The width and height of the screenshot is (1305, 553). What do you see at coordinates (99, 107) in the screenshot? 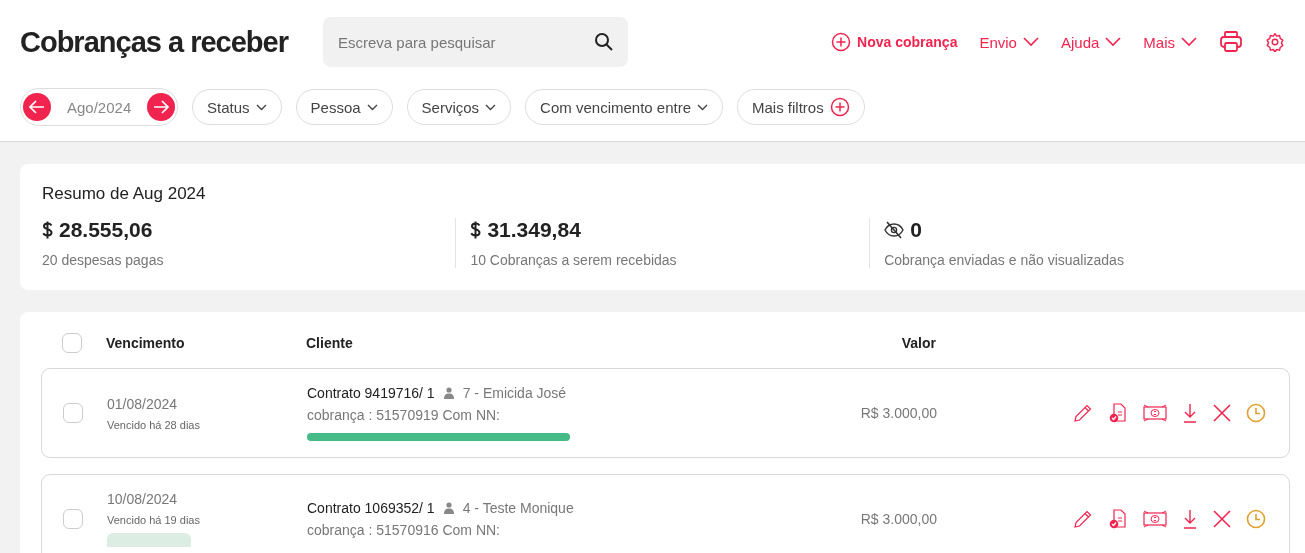
I see `period-label: Ago/2024` at bounding box center [99, 107].